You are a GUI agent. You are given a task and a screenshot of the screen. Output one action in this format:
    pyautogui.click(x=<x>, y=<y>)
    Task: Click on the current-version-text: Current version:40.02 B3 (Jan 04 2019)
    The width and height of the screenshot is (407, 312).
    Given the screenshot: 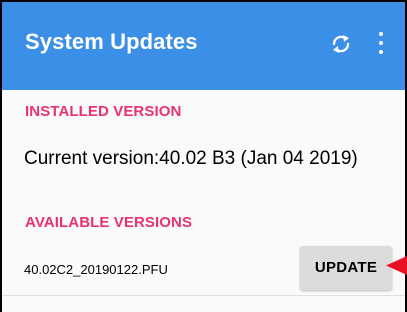 What is the action you would take?
    pyautogui.click(x=191, y=158)
    